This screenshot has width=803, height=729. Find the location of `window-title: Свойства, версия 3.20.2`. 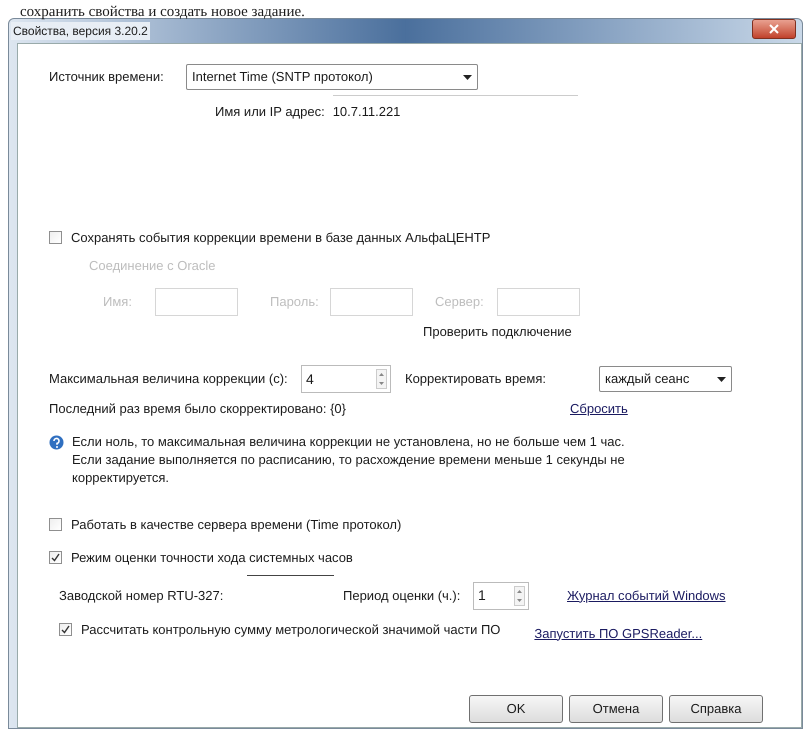

window-title: Свойства, версия 3.20.2 is located at coordinates (80, 31).